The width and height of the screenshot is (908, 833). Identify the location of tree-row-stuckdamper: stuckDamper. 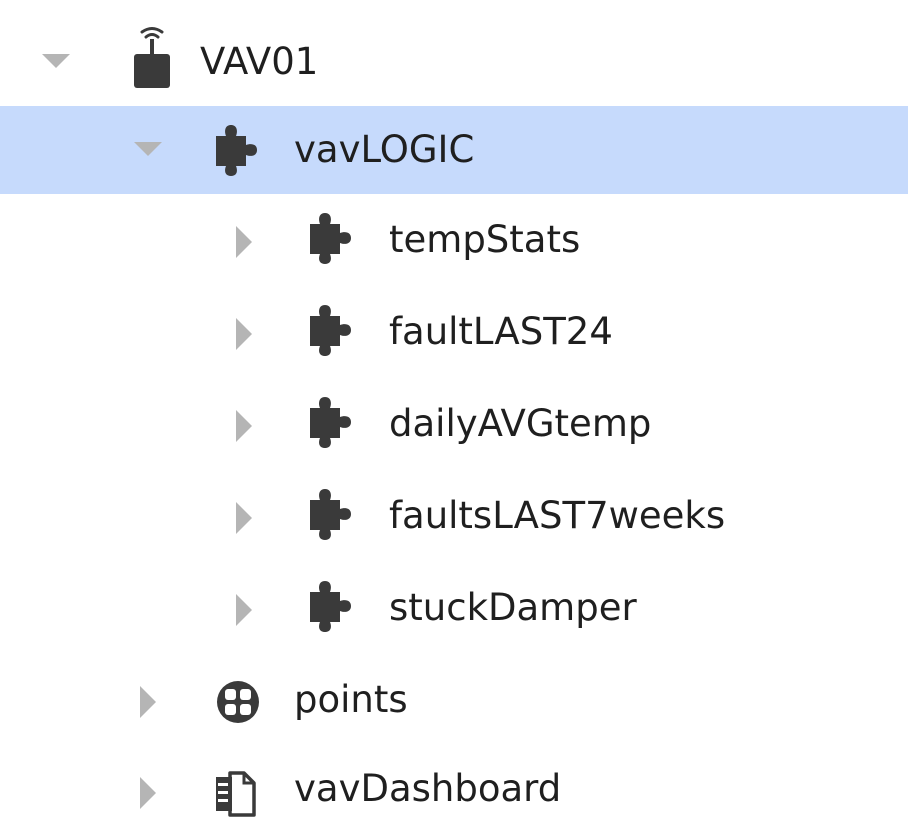
(454, 608).